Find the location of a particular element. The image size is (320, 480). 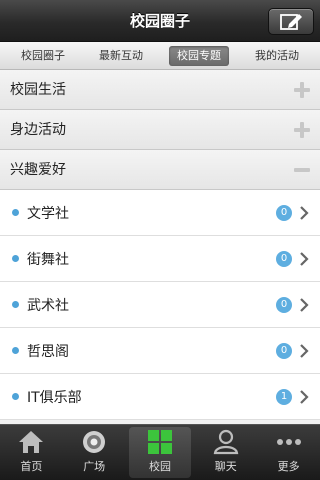

club-label: 武术社 is located at coordinates (48, 305).